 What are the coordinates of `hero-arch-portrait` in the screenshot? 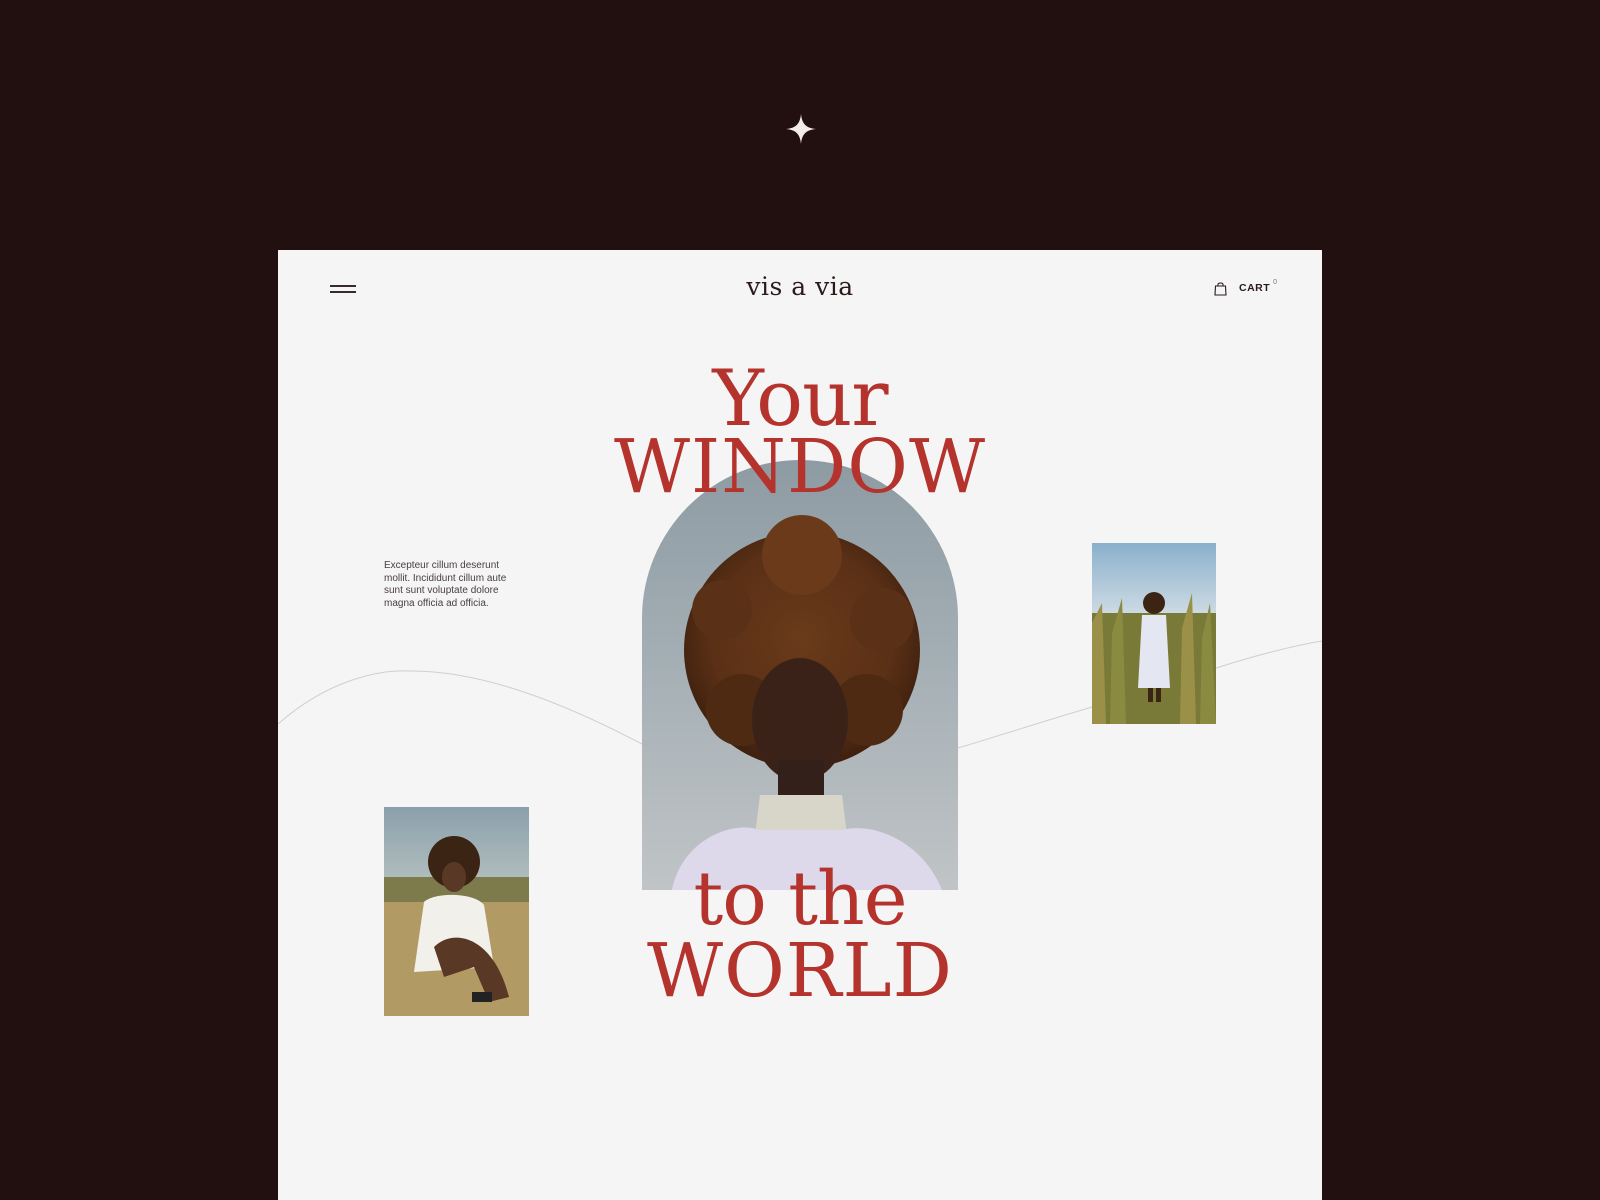 It's located at (800, 675).